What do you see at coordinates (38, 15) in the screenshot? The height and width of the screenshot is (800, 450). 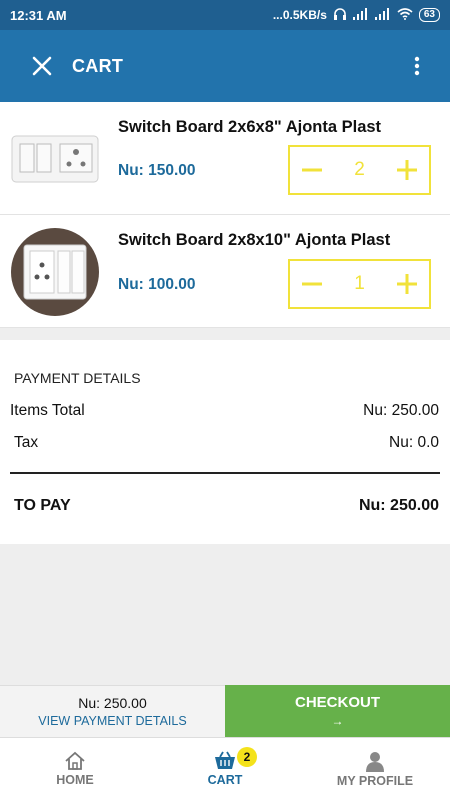 I see `status-time: 12:31 AM` at bounding box center [38, 15].